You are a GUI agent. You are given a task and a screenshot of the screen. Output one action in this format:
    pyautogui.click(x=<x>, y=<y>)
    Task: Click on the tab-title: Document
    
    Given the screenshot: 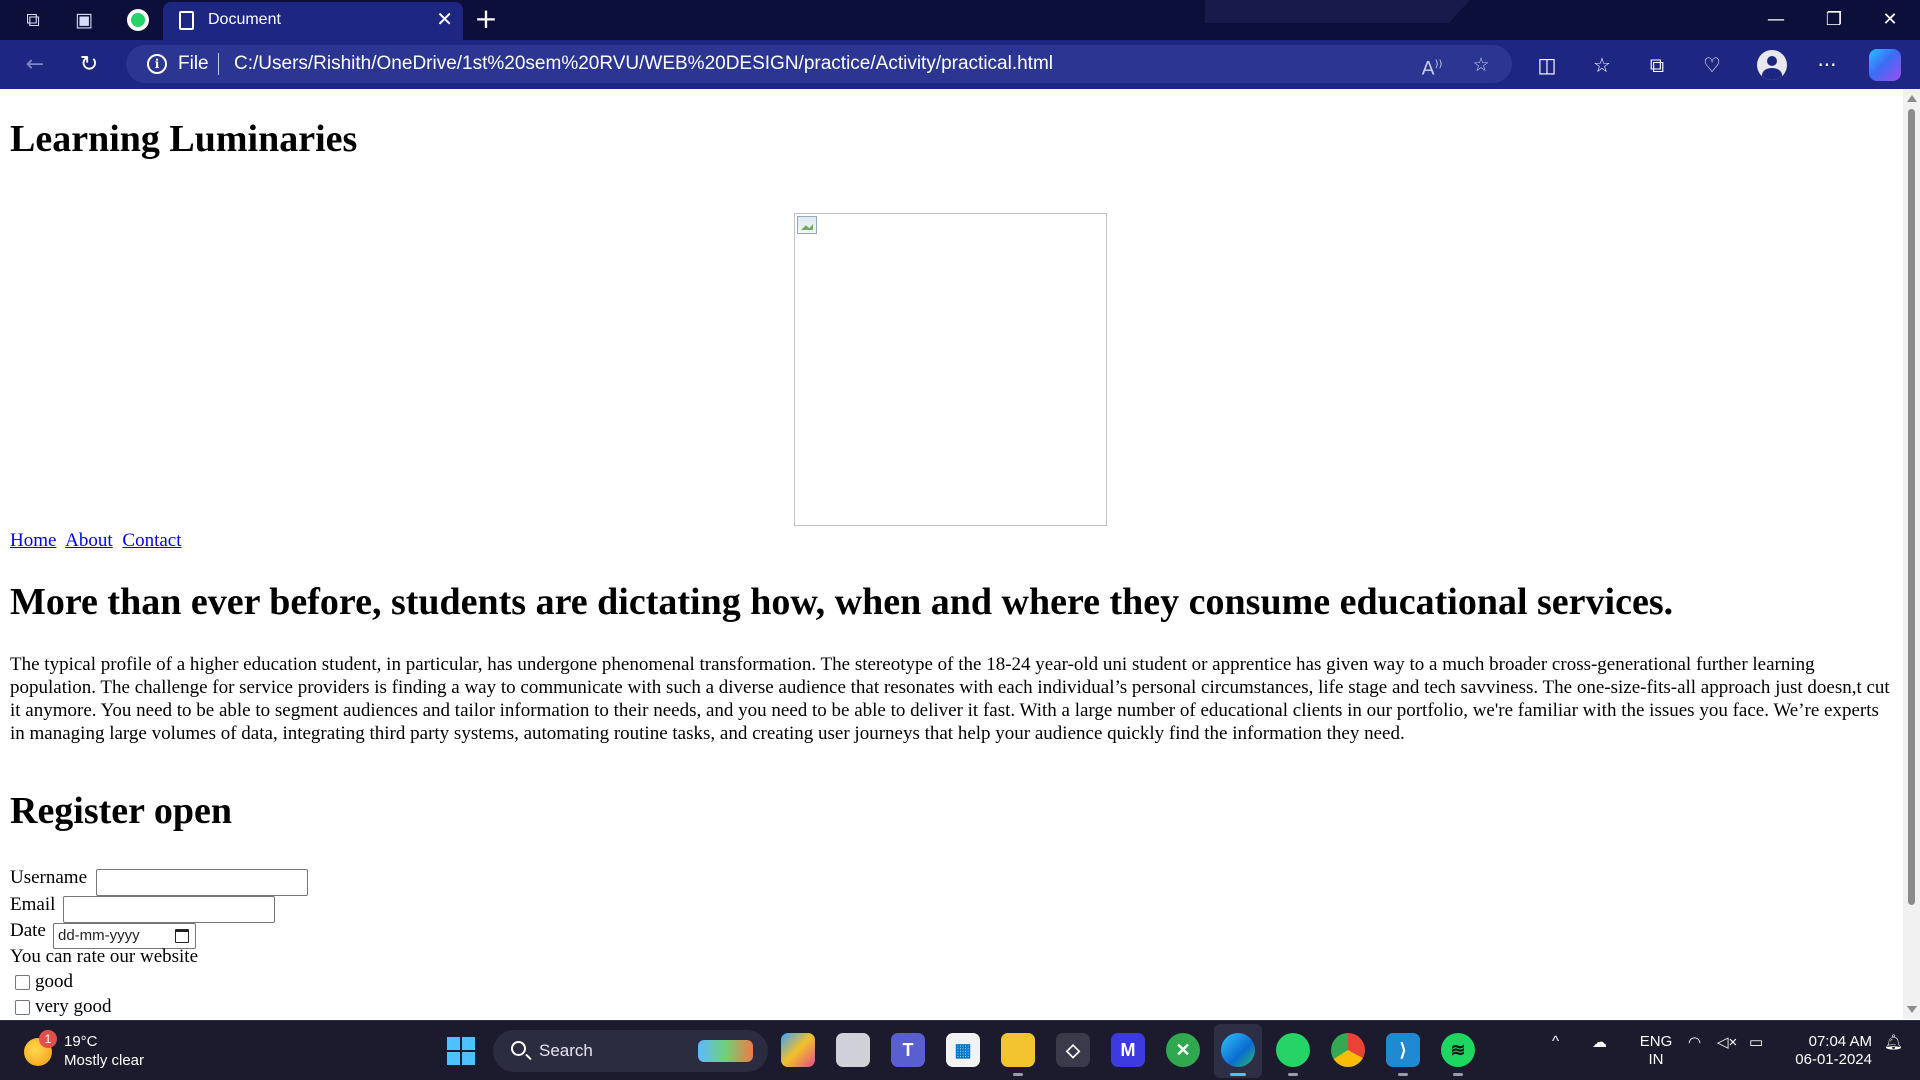 What is the action you would take?
    pyautogui.click(x=244, y=19)
    